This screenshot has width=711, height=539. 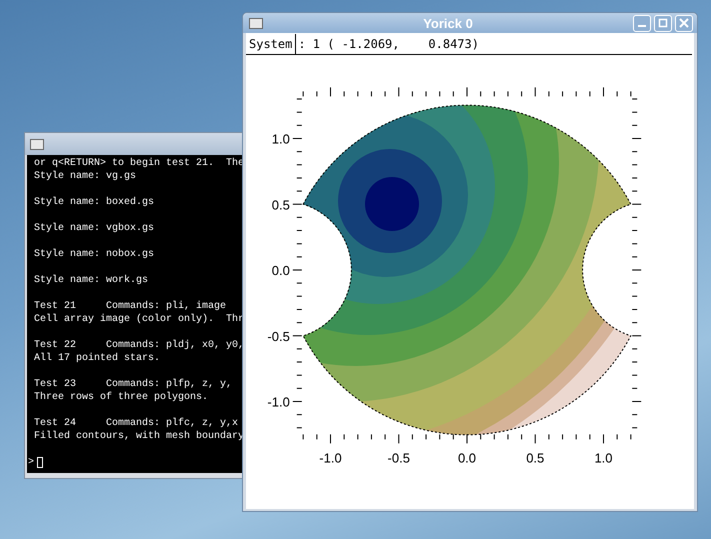 What do you see at coordinates (278, 402) in the screenshot?
I see `y-tick-label: -1.0` at bounding box center [278, 402].